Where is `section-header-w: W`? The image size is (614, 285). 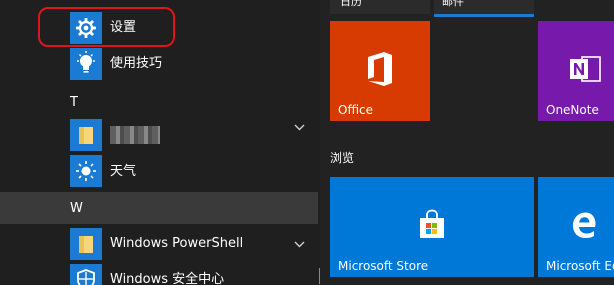
section-header-w: W is located at coordinates (76, 208).